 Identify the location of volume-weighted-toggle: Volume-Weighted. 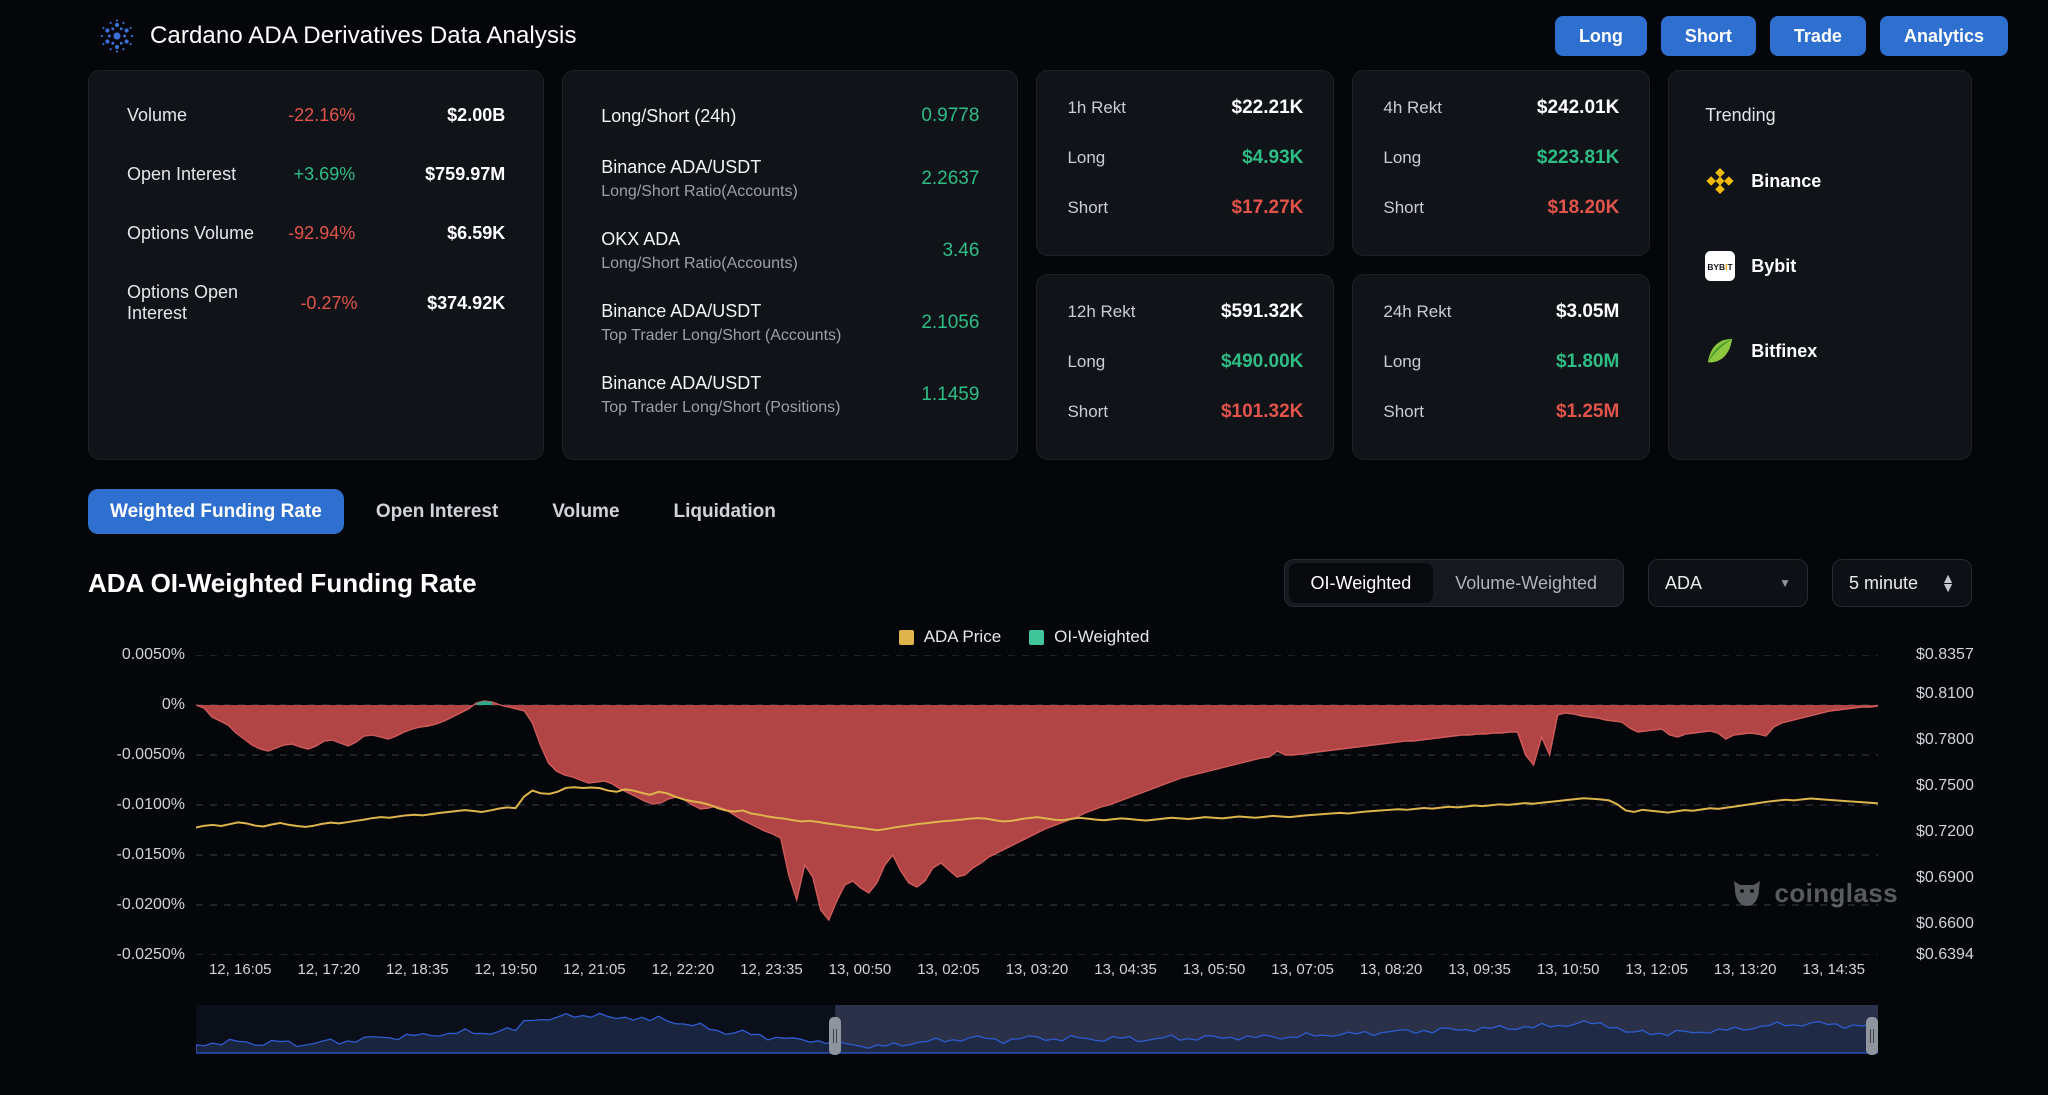
(1526, 583).